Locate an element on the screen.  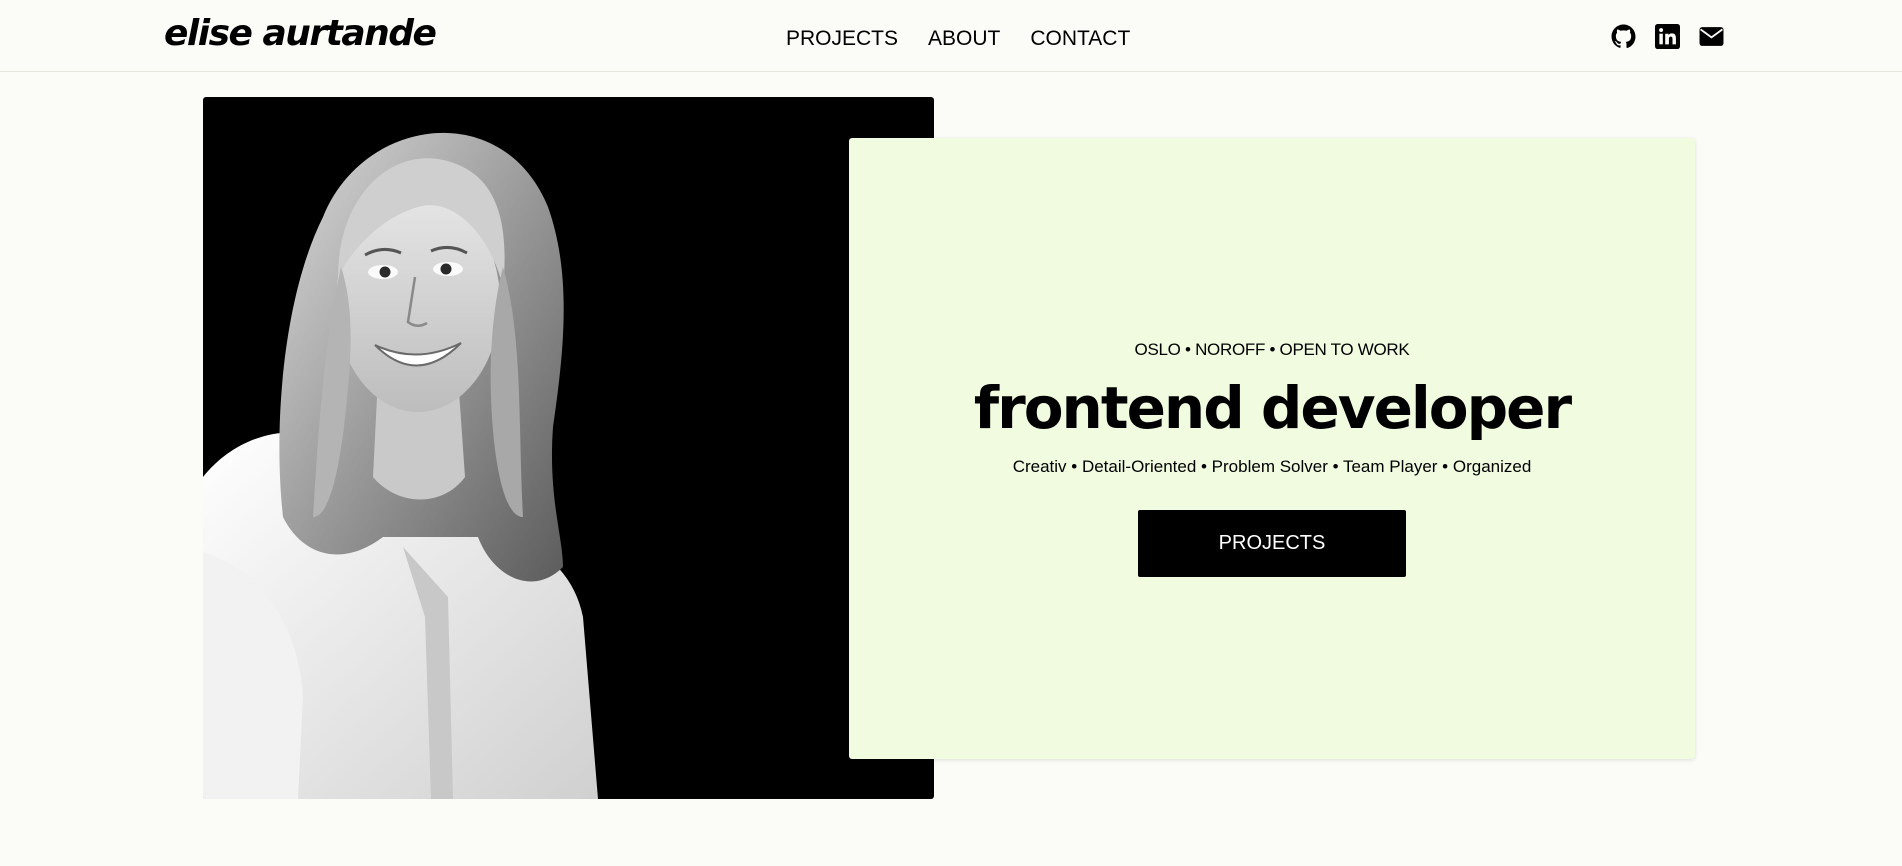
mail-icon is located at coordinates (1711, 36).